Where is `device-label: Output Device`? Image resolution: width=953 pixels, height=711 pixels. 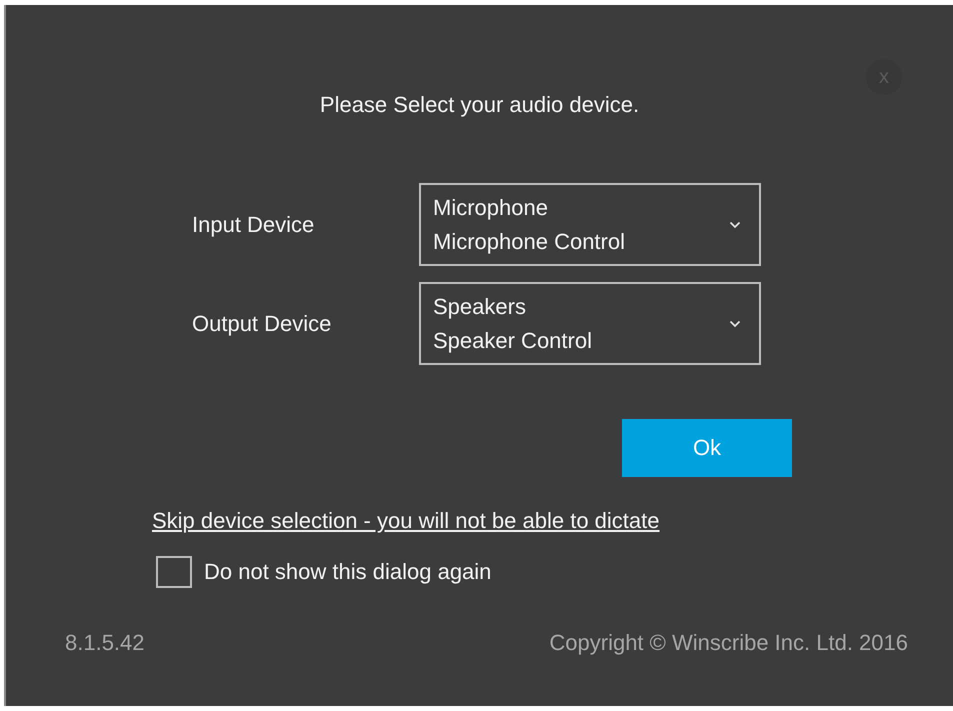 device-label: Output Device is located at coordinates (262, 323).